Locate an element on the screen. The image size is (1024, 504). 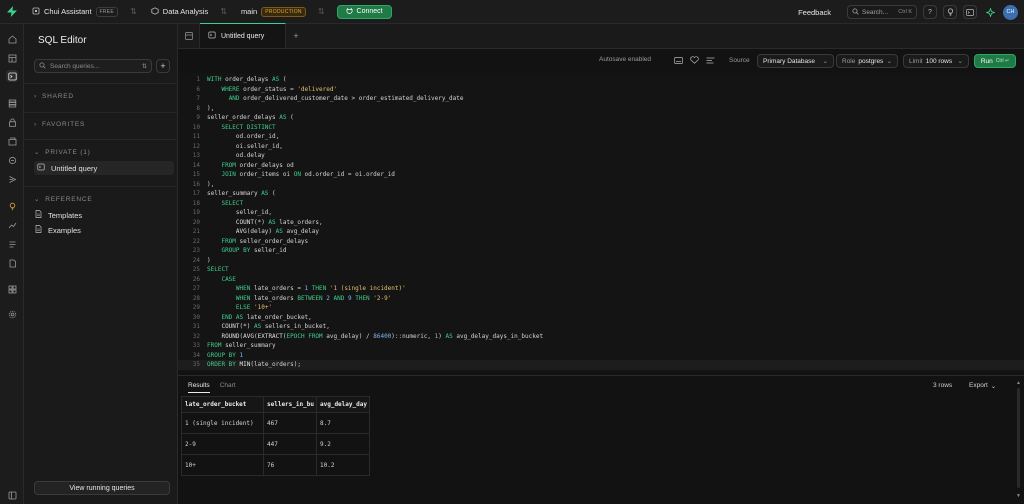
code-line: 29 ELSE '10+' is located at coordinates (601, 308).